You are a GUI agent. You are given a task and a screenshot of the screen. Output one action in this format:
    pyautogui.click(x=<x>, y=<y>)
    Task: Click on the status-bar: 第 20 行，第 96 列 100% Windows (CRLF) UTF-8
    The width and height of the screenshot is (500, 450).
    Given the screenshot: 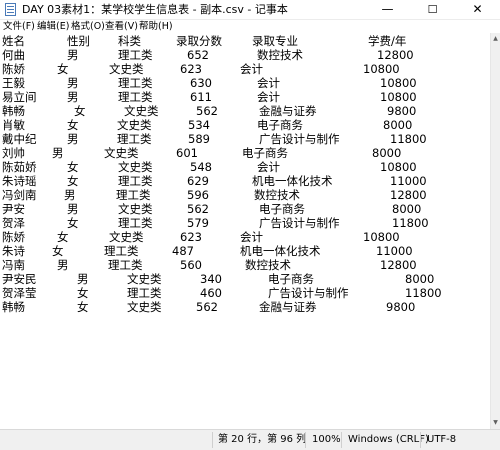 What is the action you would take?
    pyautogui.click(x=250, y=439)
    